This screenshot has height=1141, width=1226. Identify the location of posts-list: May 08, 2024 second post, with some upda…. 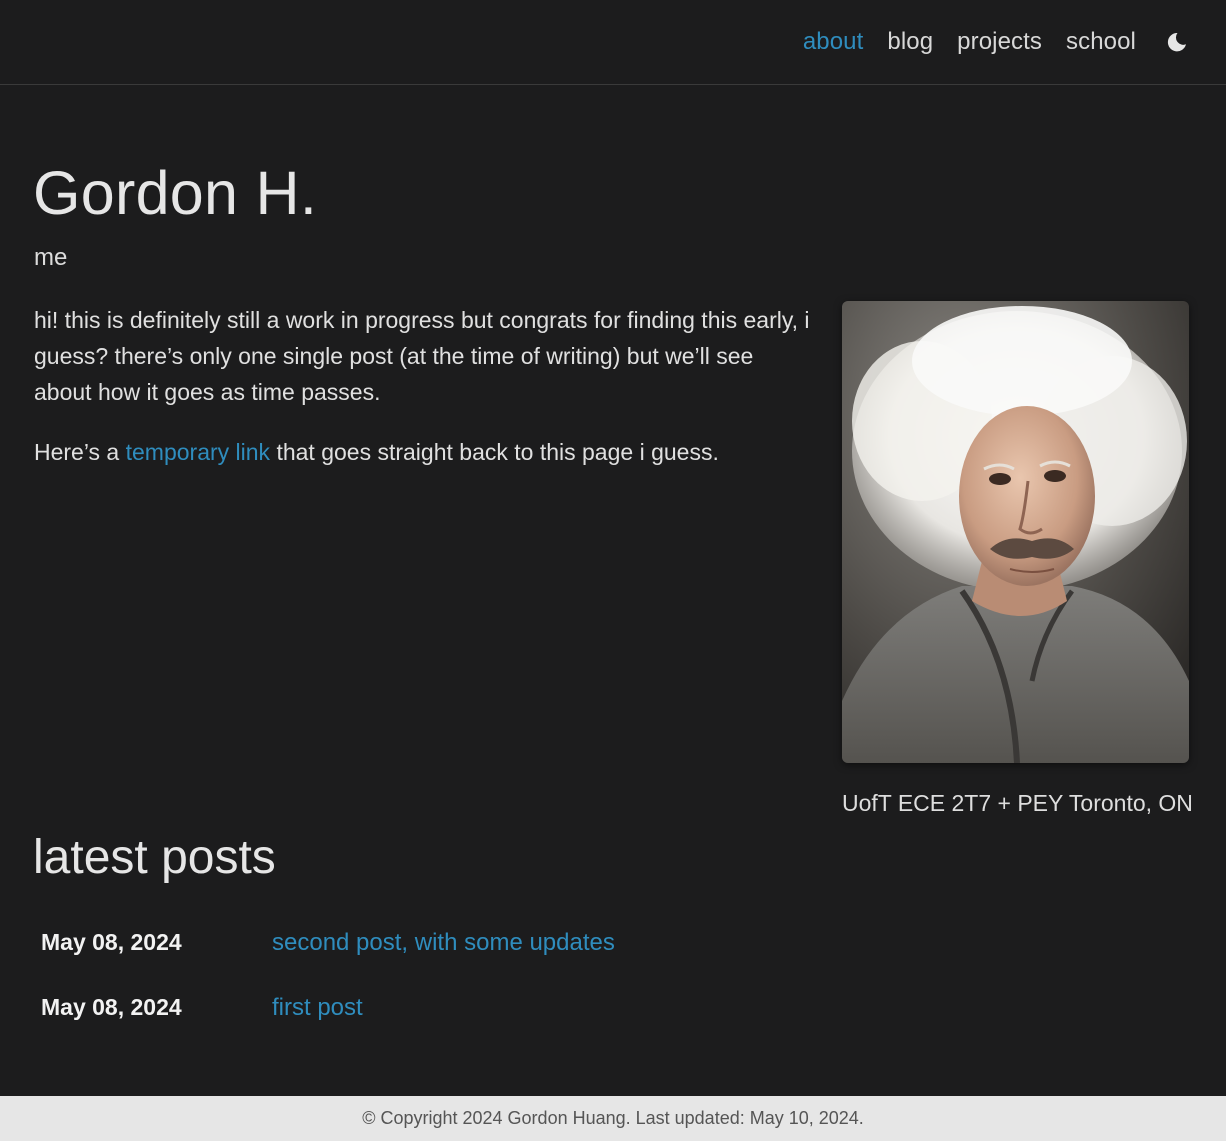
(491, 975).